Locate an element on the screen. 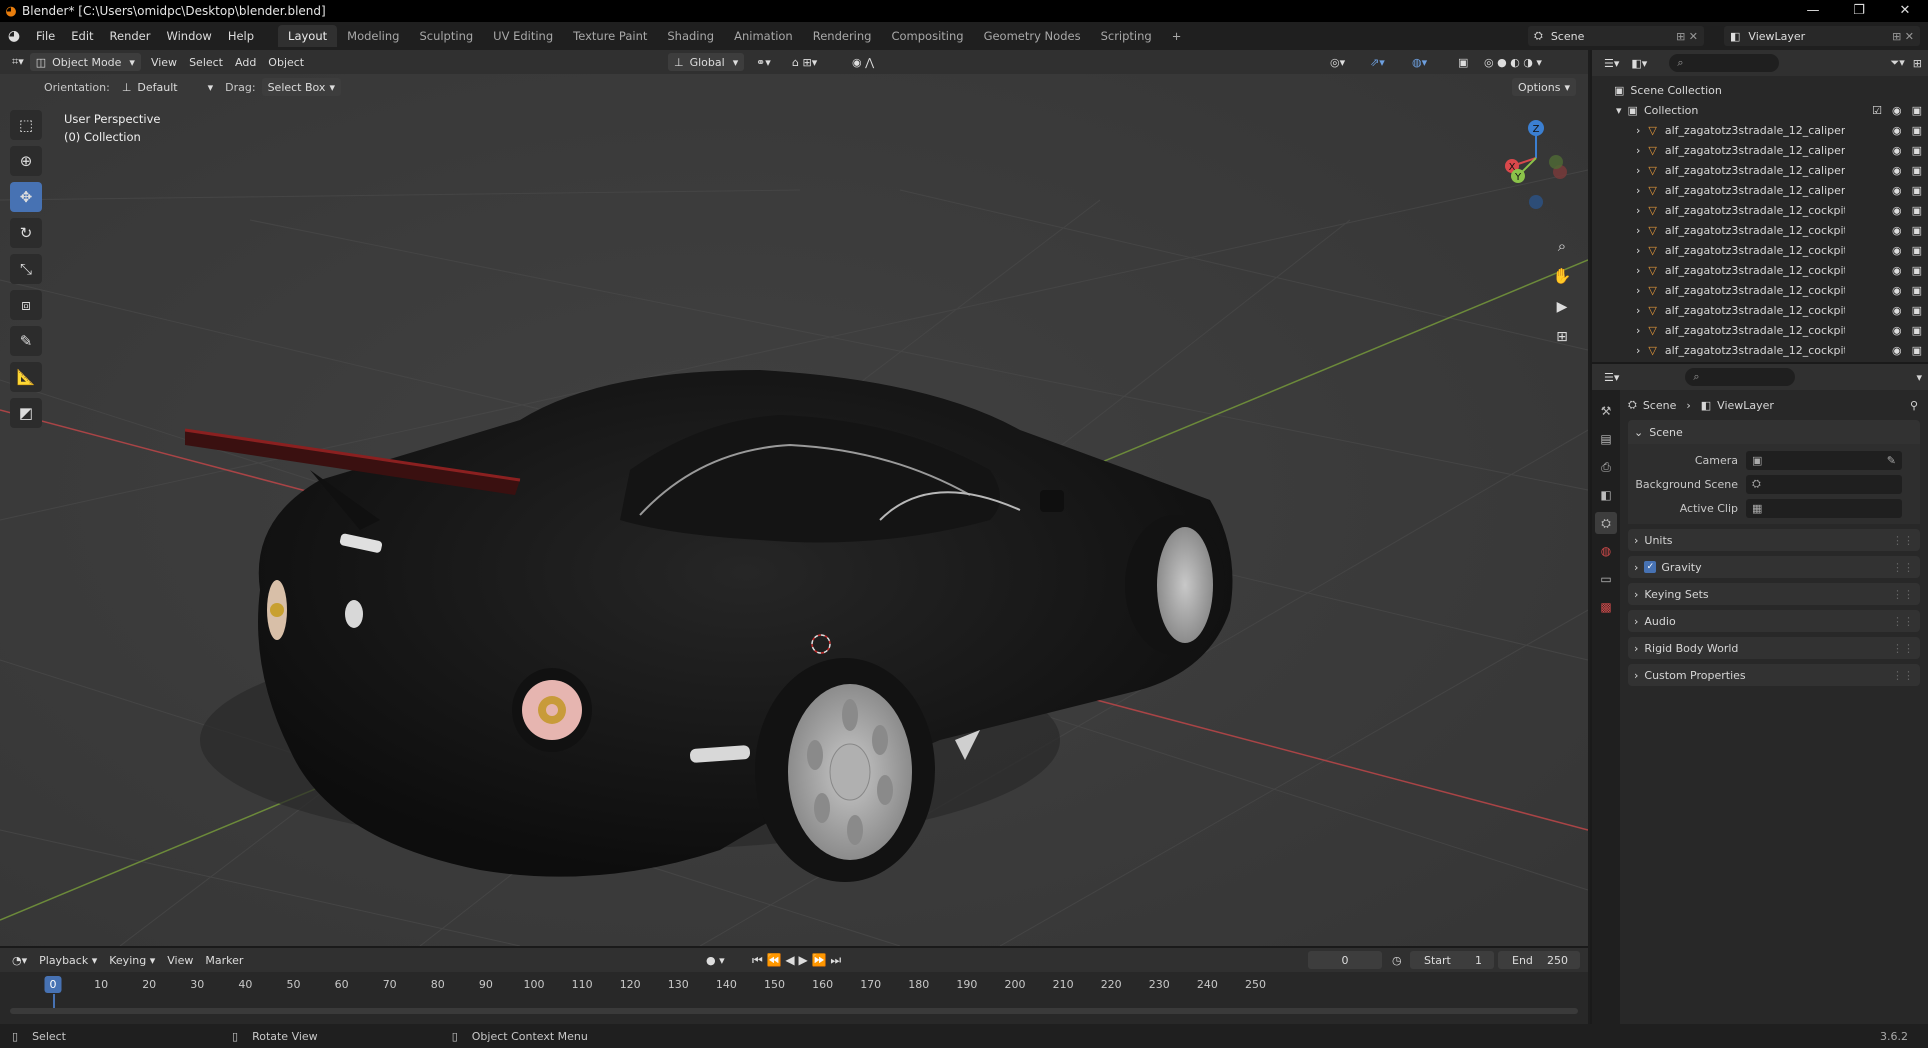  move-tool-icon: ✥ is located at coordinates (26, 197).